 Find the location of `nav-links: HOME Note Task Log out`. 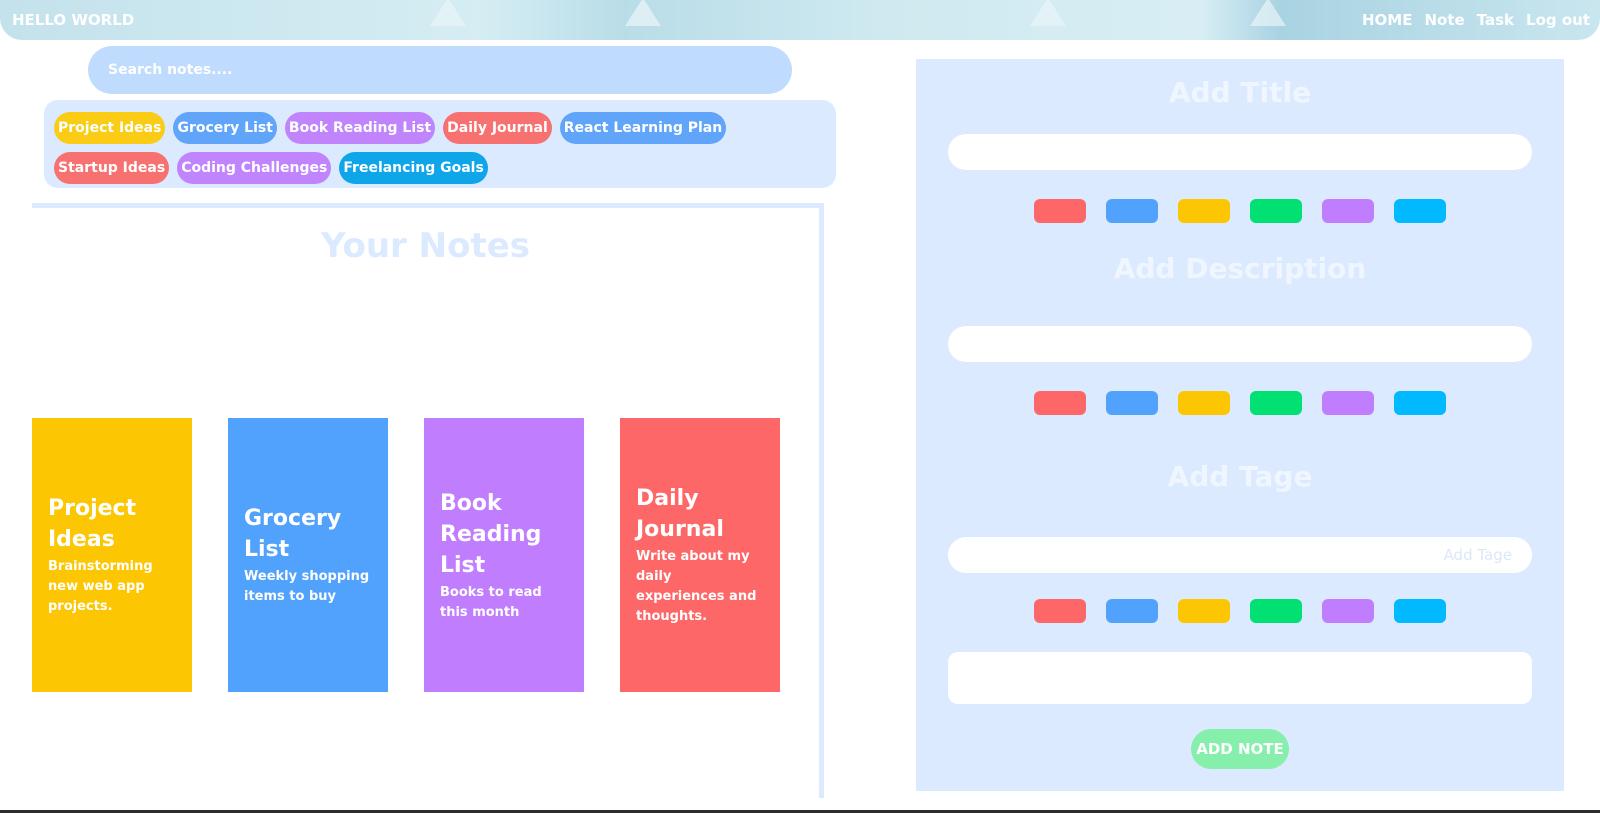

nav-links: HOME Note Task Log out is located at coordinates (1476, 20).